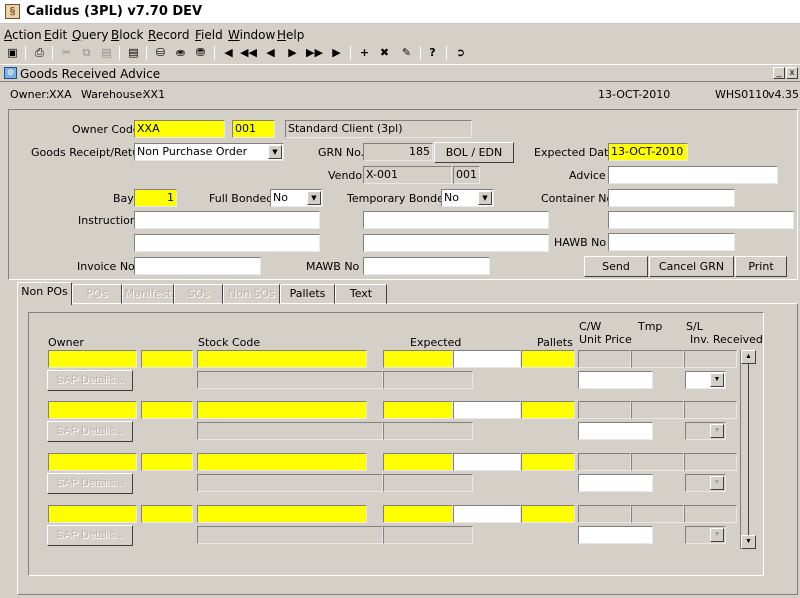 The width and height of the screenshot is (800, 598). I want to click on last-record-icon: ▶, so click(336, 53).